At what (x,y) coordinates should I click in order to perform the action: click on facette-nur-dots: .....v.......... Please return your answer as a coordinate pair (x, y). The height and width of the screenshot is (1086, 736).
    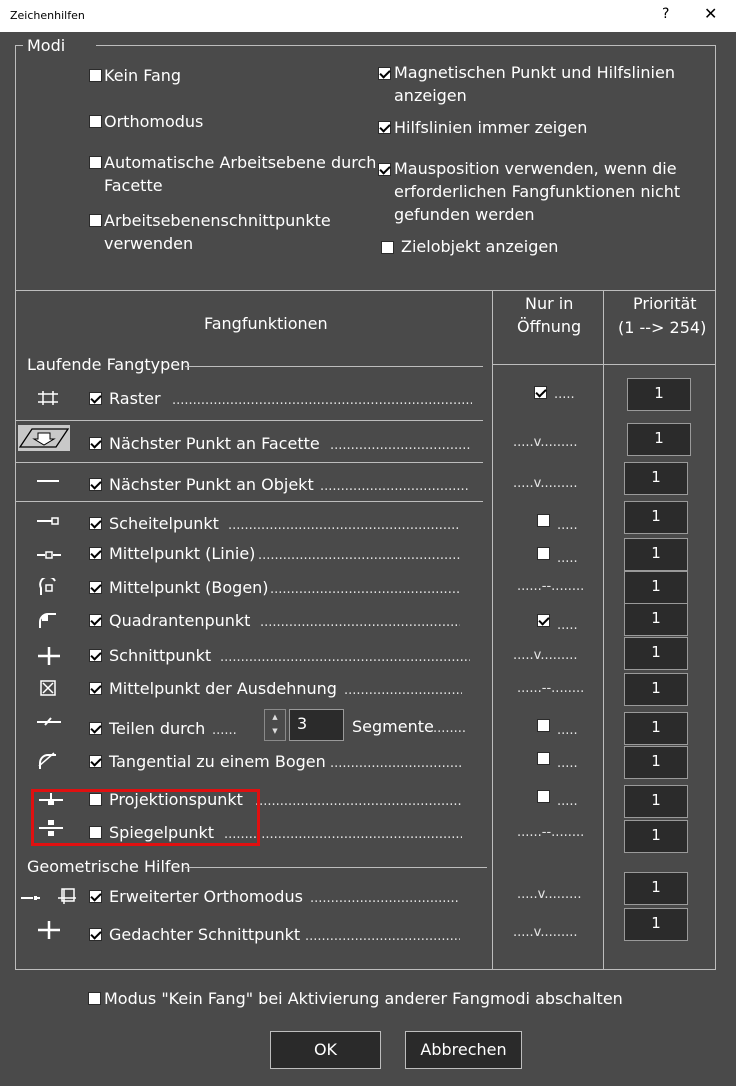
    Looking at the image, I should click on (545, 442).